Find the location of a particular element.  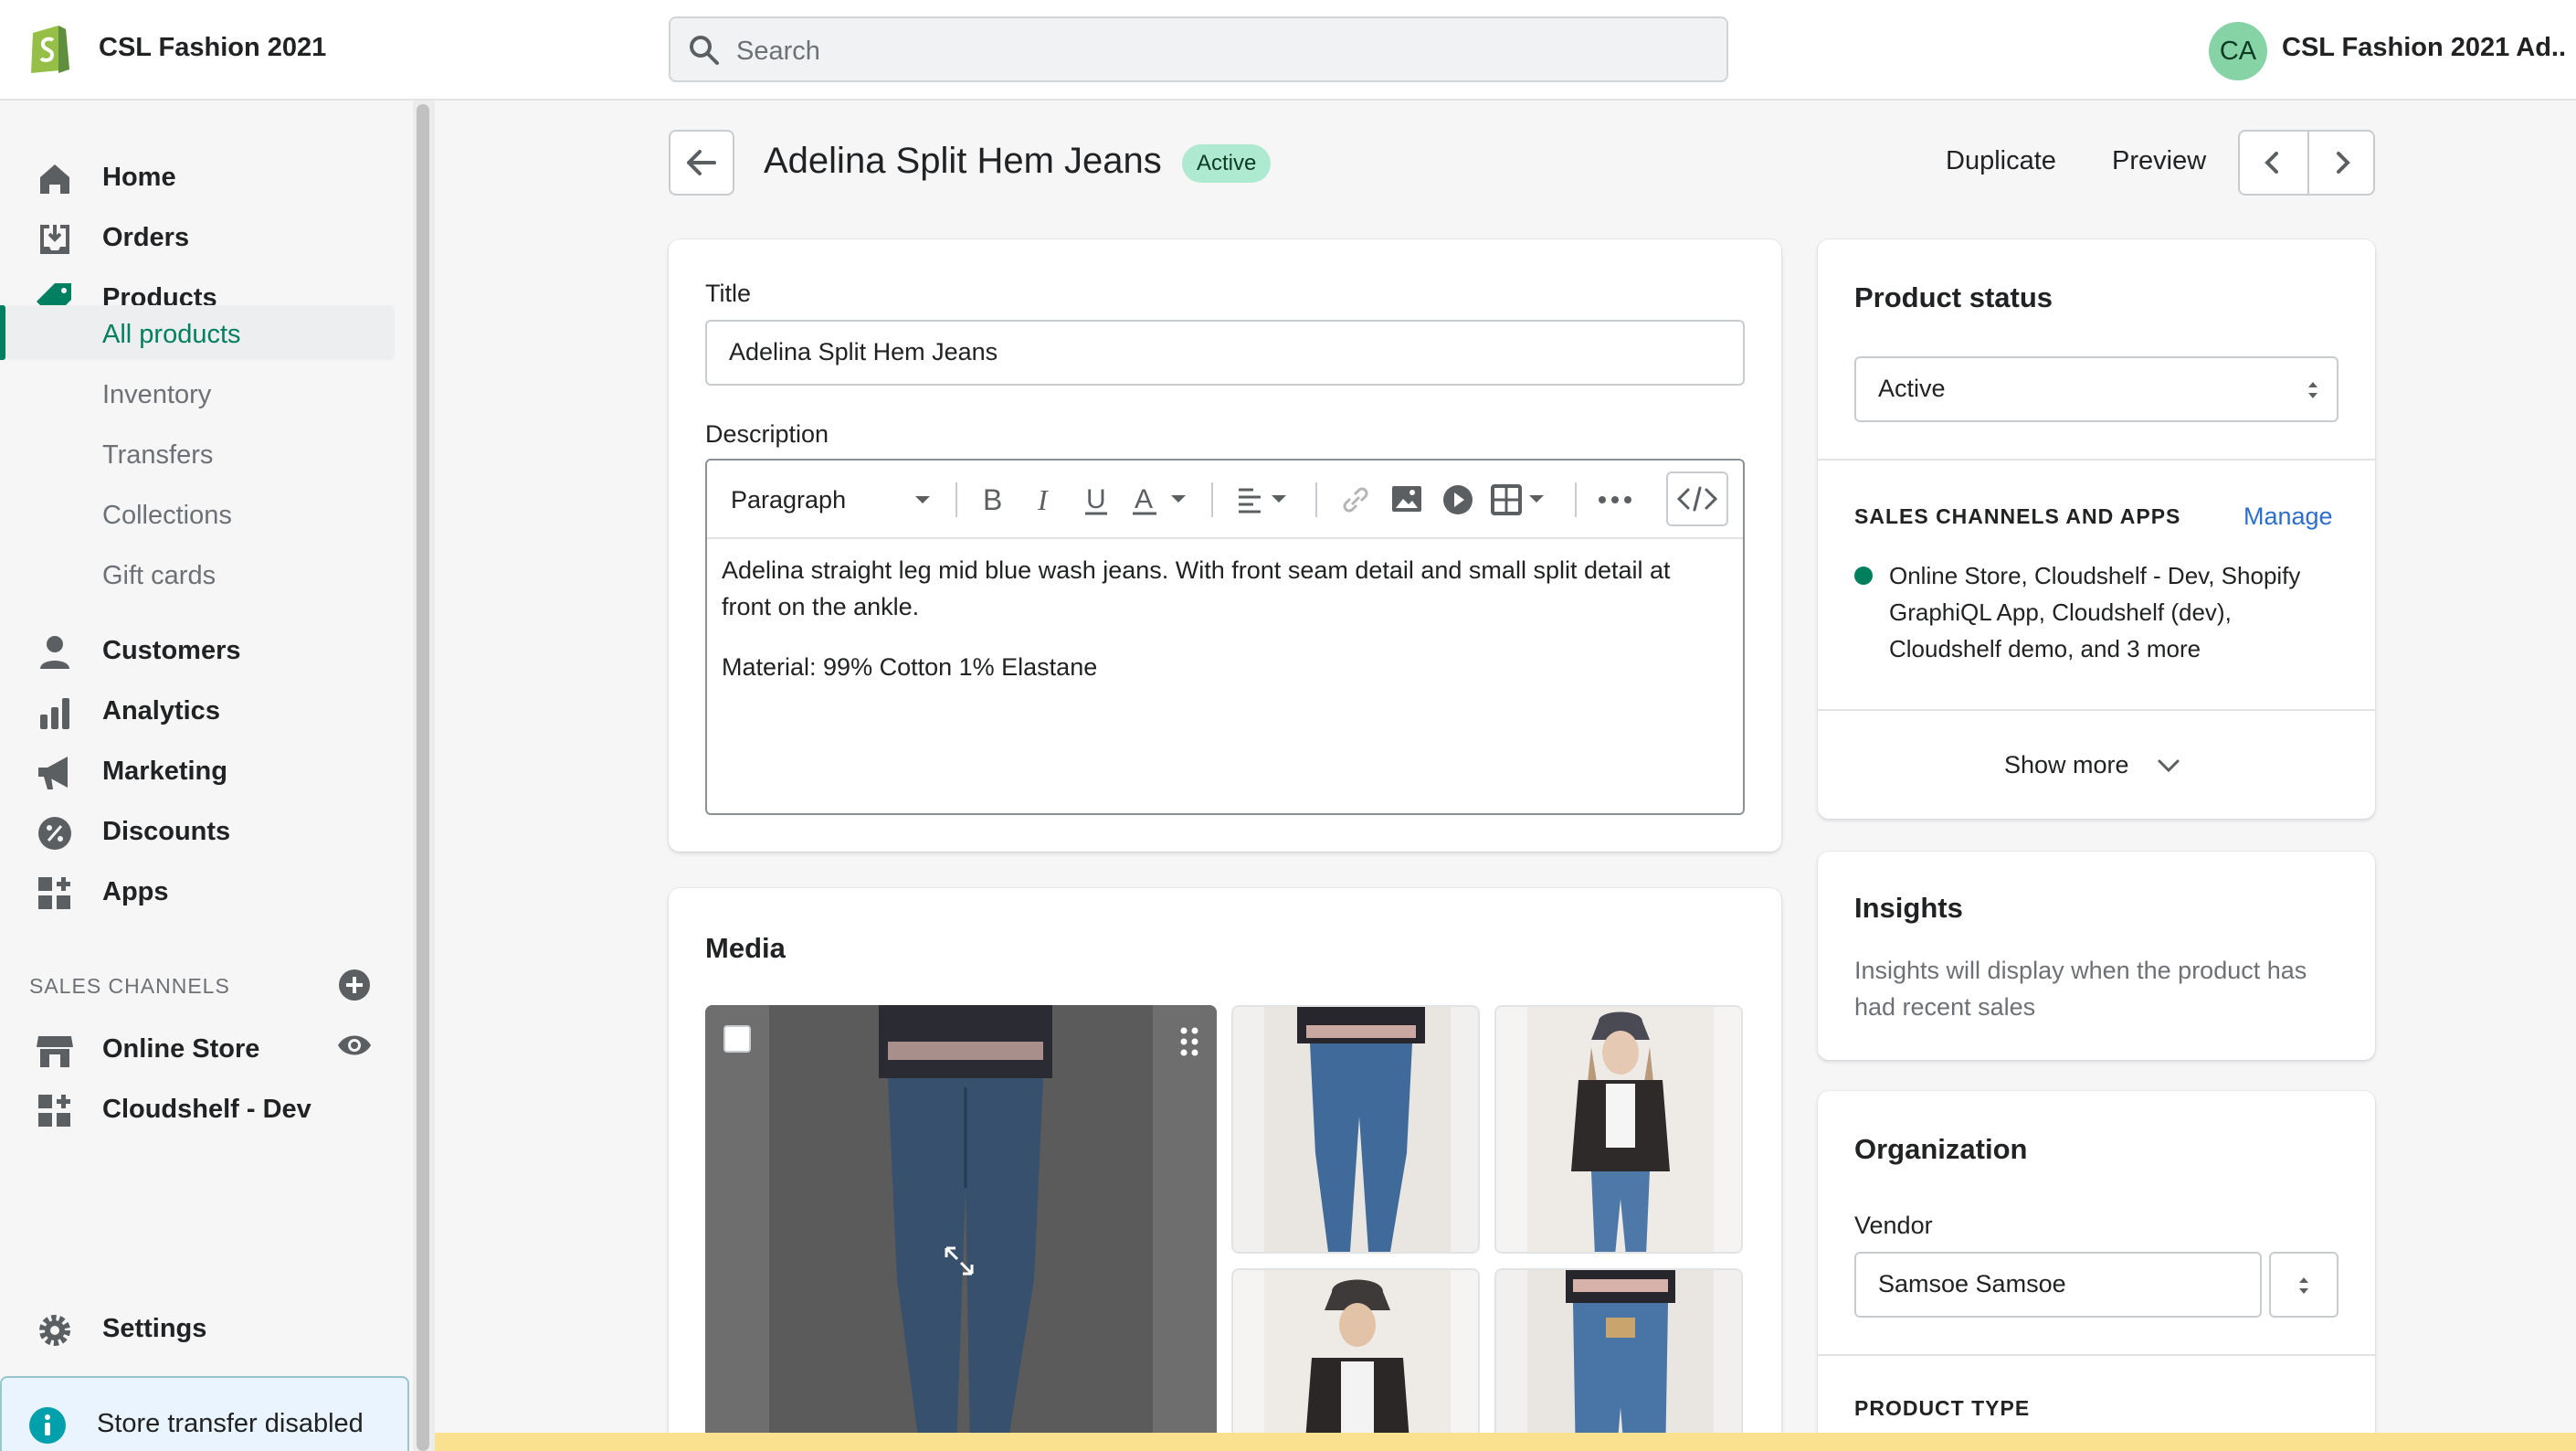

sidebar-item-label: Orders is located at coordinates (146, 238).